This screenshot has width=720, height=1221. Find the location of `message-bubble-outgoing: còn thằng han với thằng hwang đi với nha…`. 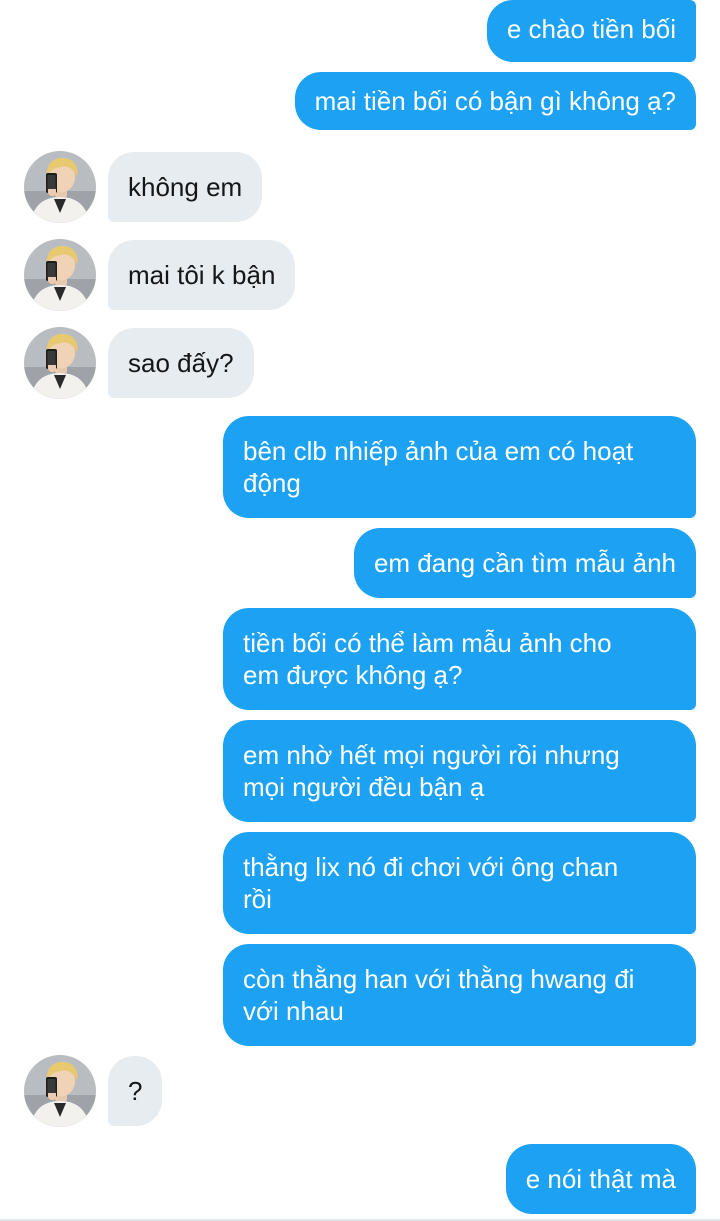

message-bubble-outgoing: còn thằng han với thằng hwang đi với nha… is located at coordinates (459, 995).